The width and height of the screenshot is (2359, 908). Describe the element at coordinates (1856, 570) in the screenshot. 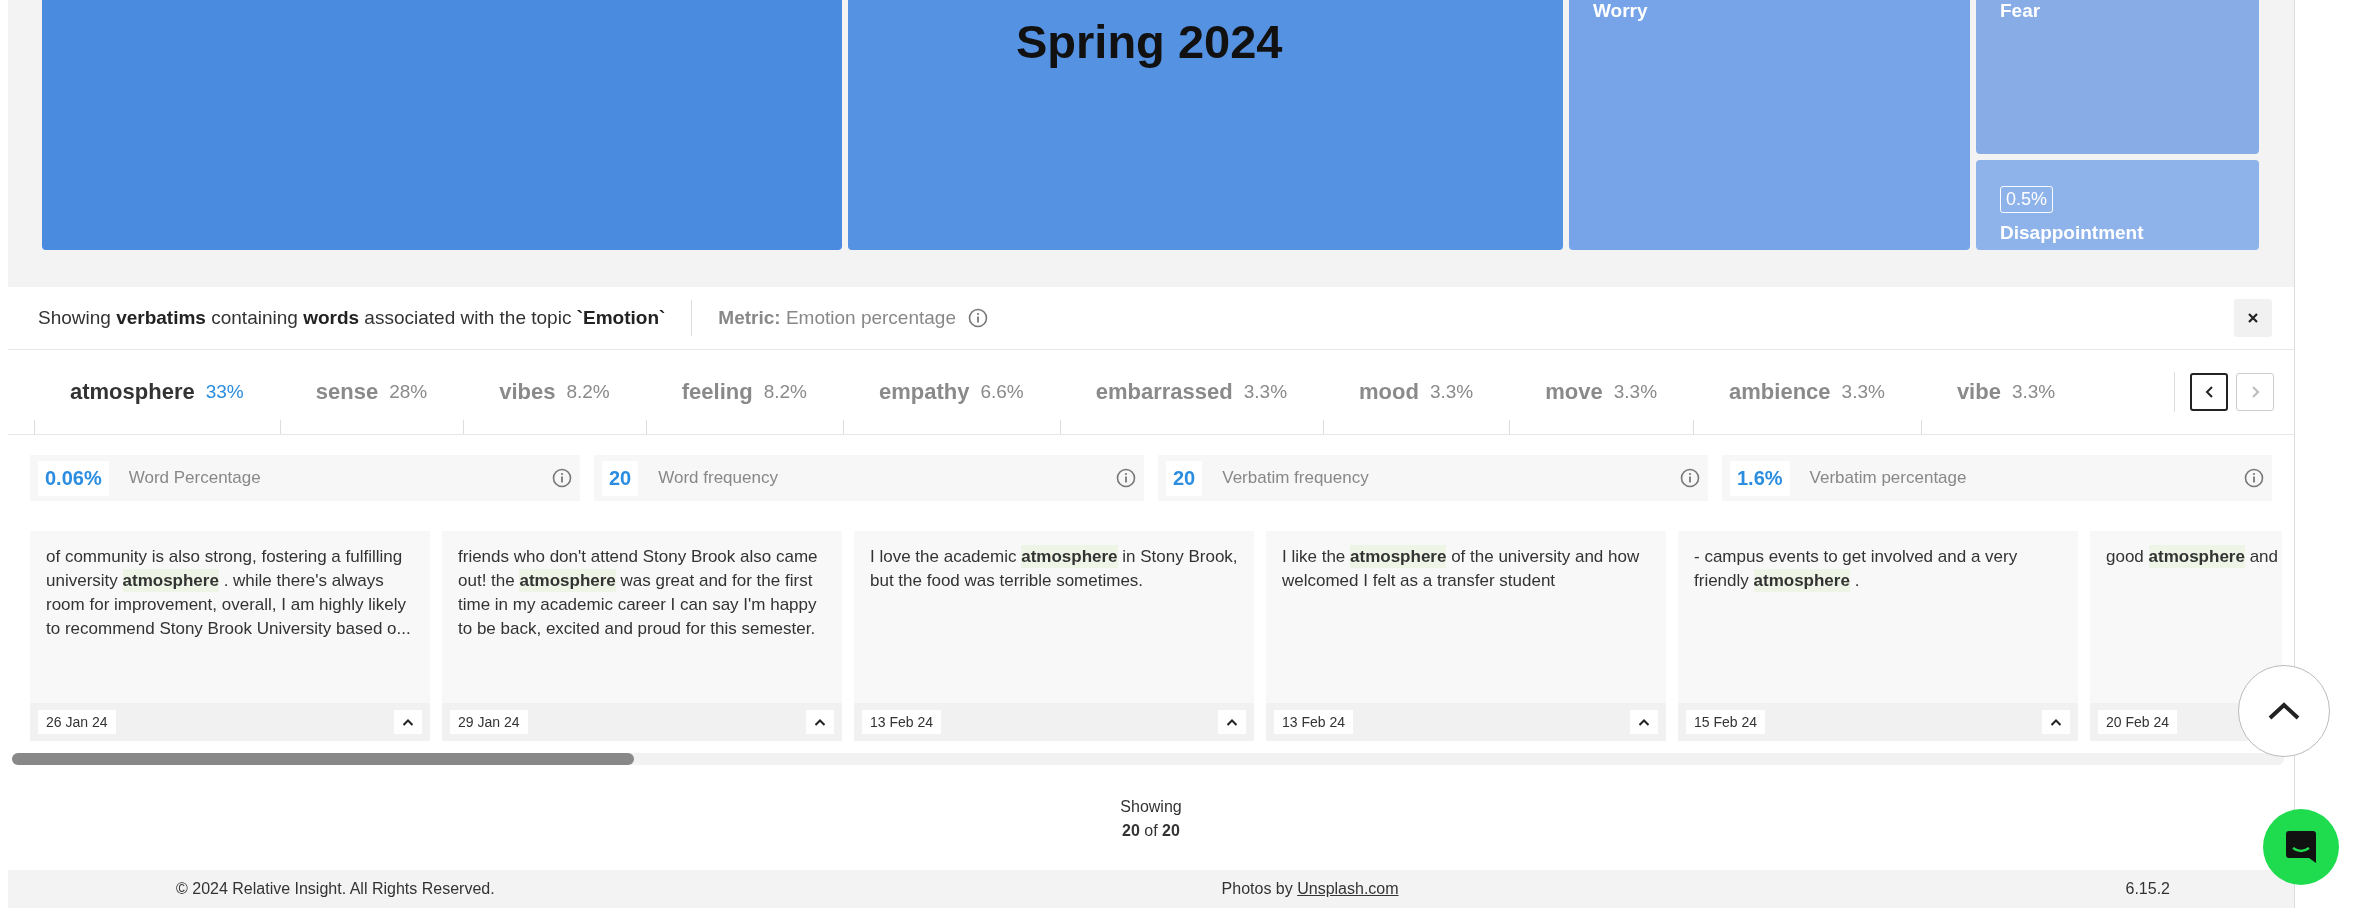

I see `verbatim-text: - campus events to get involved and a very friendly atmosphere .` at that location.